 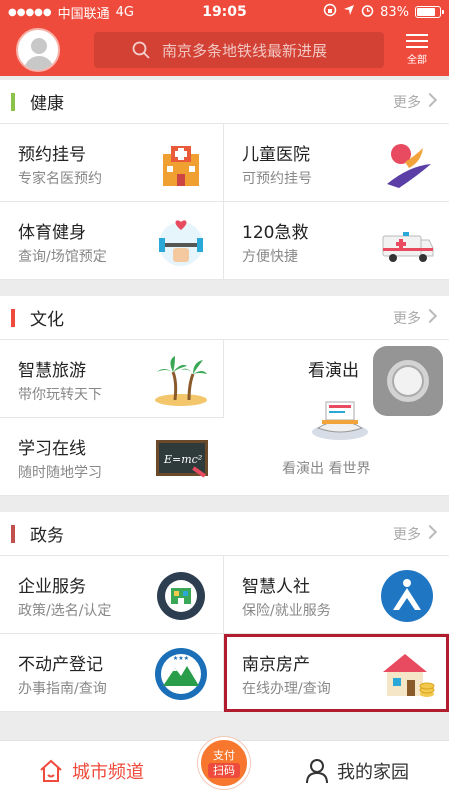 What do you see at coordinates (336, 241) in the screenshot?
I see `service-item-emergency-120: 120急救 方便快捷` at bounding box center [336, 241].